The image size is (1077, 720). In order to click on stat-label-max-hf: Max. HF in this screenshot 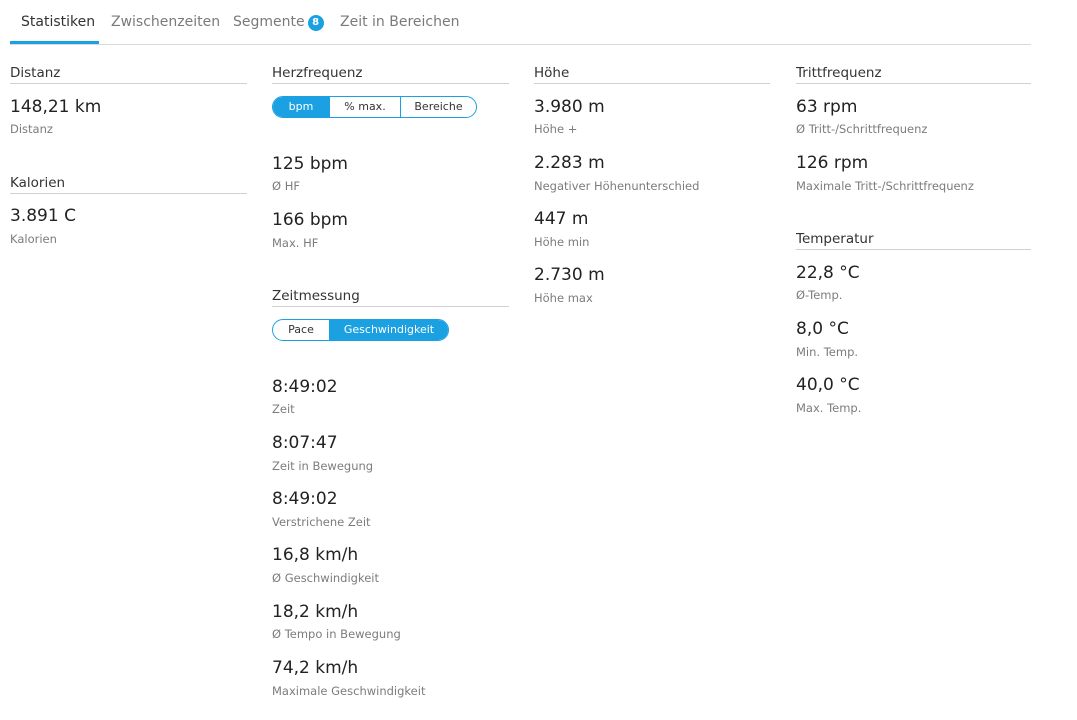, I will do `click(295, 243)`.